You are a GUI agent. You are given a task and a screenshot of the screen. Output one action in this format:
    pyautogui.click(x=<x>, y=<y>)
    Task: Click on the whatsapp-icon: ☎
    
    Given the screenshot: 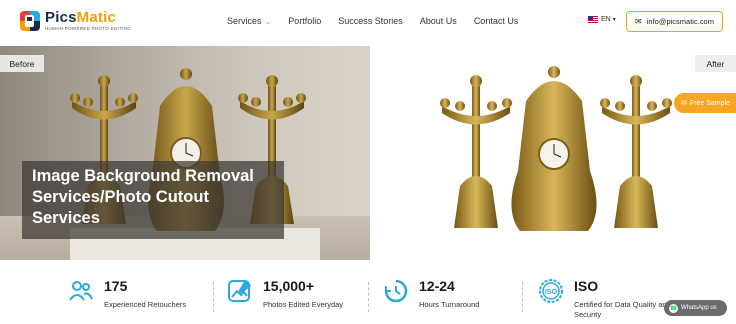 What is the action you would take?
    pyautogui.click(x=673, y=308)
    